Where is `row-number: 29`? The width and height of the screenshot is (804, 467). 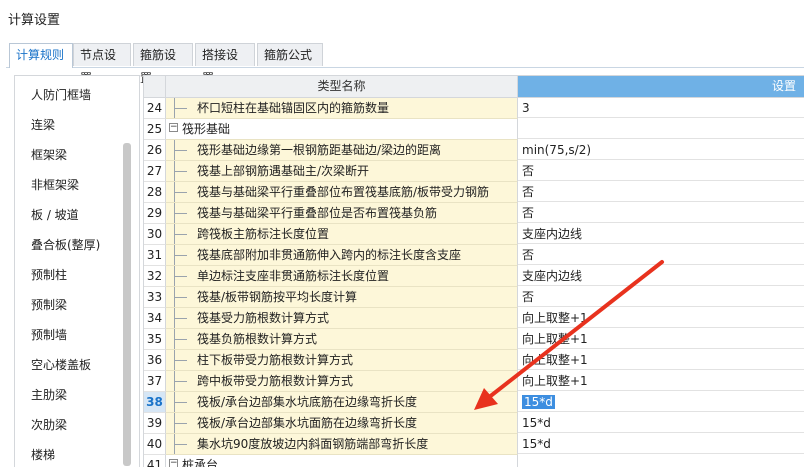 row-number: 29 is located at coordinates (155, 213).